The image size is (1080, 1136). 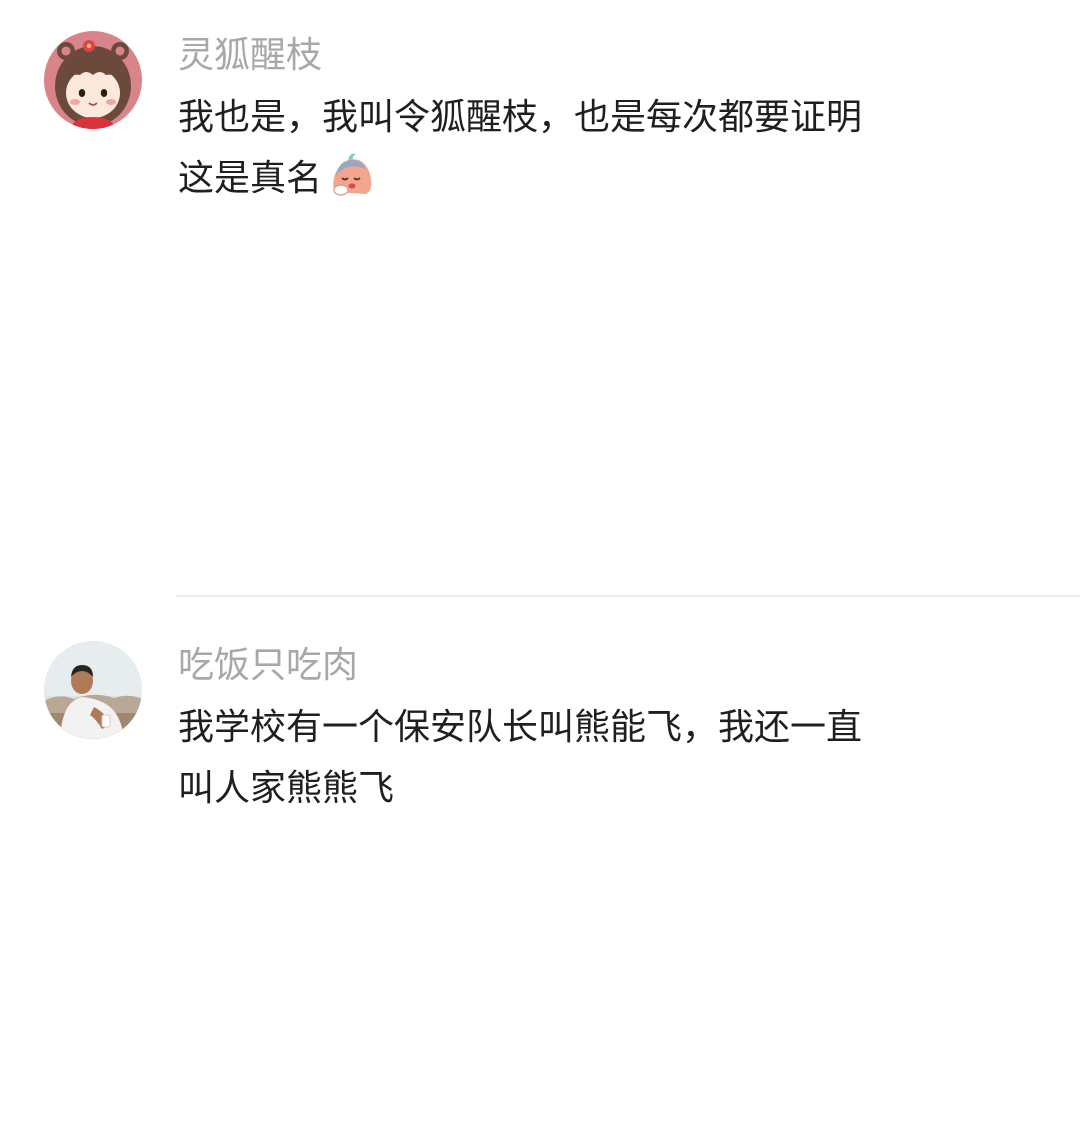 I want to click on cartoon-girl-avatar-icon, so click(x=93, y=80).